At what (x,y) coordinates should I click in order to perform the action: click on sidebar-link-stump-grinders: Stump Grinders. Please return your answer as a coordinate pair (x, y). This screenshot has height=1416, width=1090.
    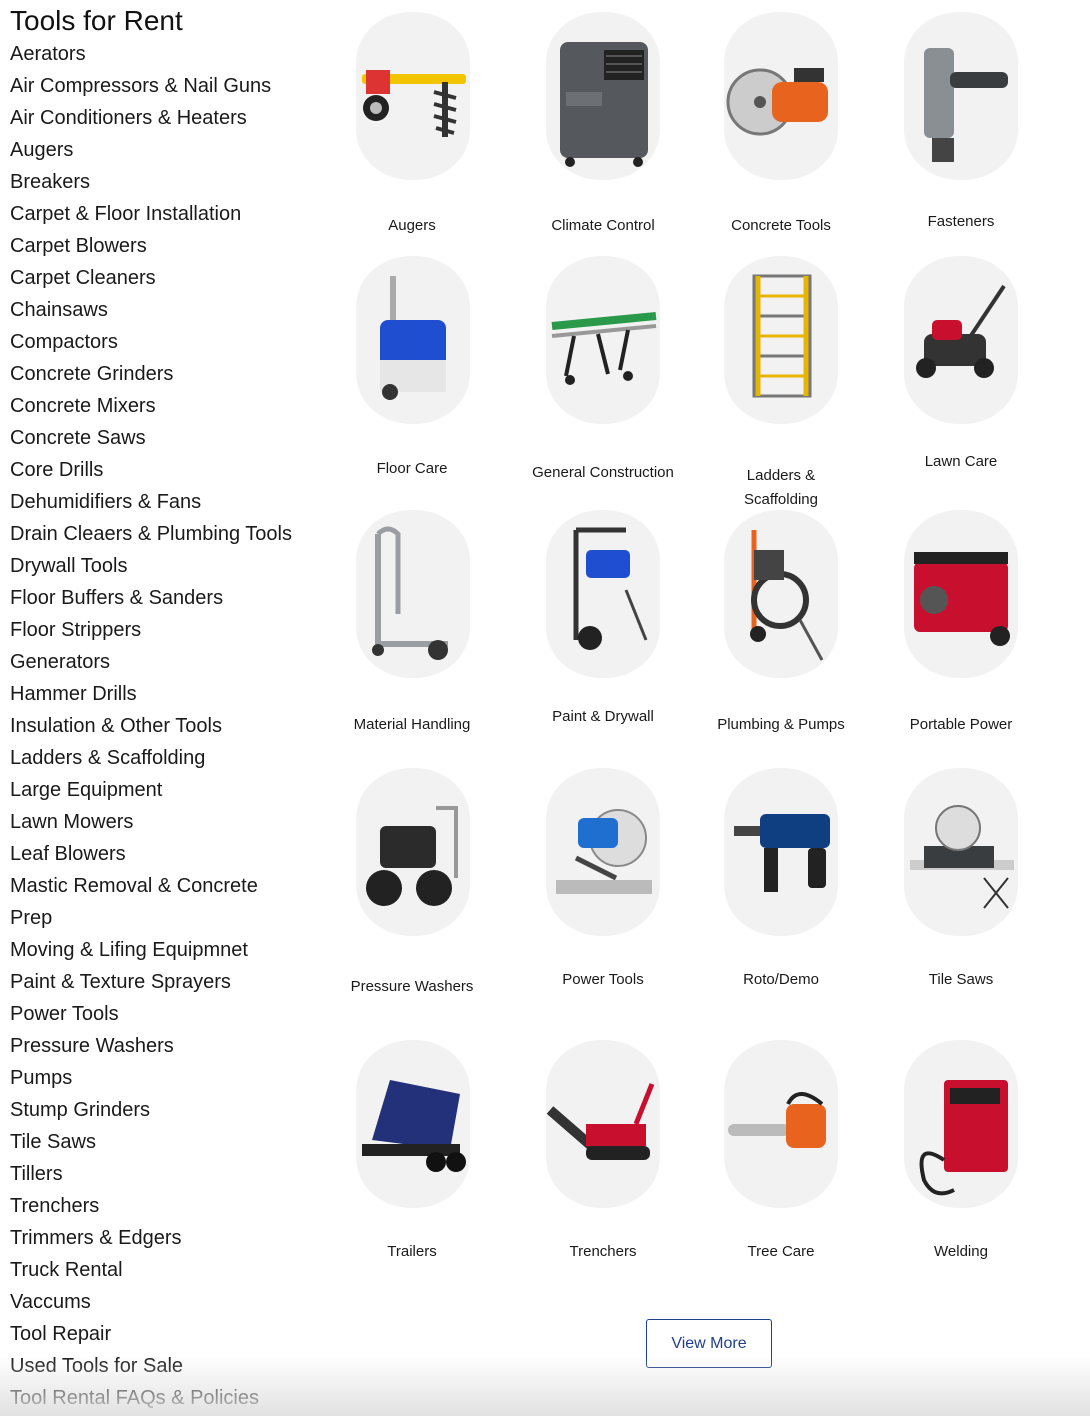
    Looking at the image, I should click on (170, 1110).